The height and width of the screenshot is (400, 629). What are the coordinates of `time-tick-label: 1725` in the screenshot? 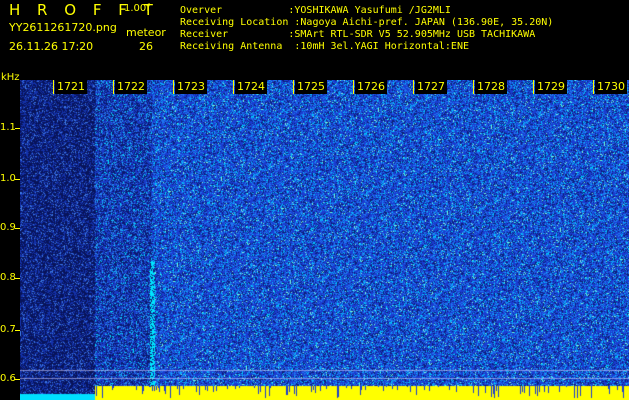 It's located at (311, 87).